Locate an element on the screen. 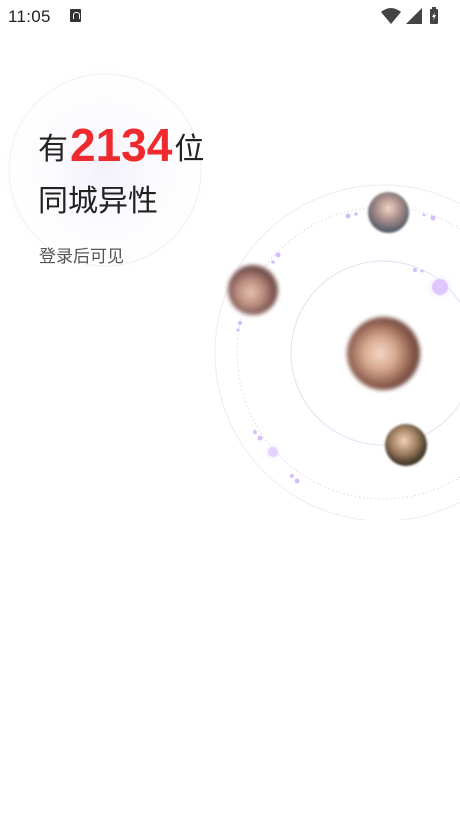 The height and width of the screenshot is (819, 460). headline-count-line: 有2134位 is located at coordinates (121, 145).